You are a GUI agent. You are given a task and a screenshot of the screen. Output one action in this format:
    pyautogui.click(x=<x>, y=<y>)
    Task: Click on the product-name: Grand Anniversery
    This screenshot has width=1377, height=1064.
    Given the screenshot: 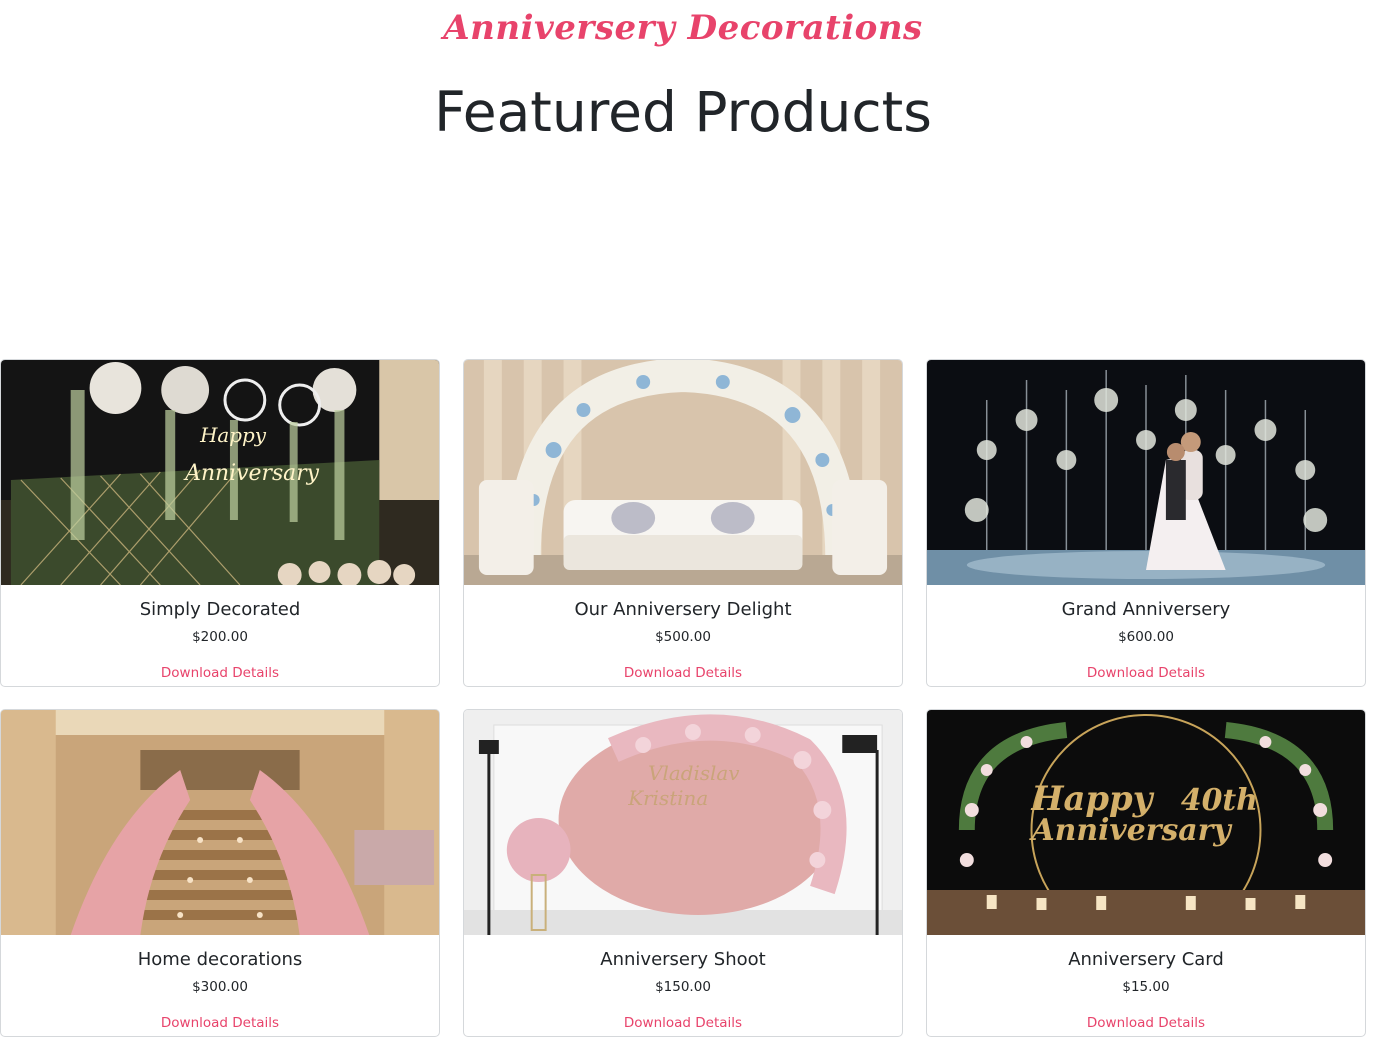 What is the action you would take?
    pyautogui.click(x=1146, y=609)
    